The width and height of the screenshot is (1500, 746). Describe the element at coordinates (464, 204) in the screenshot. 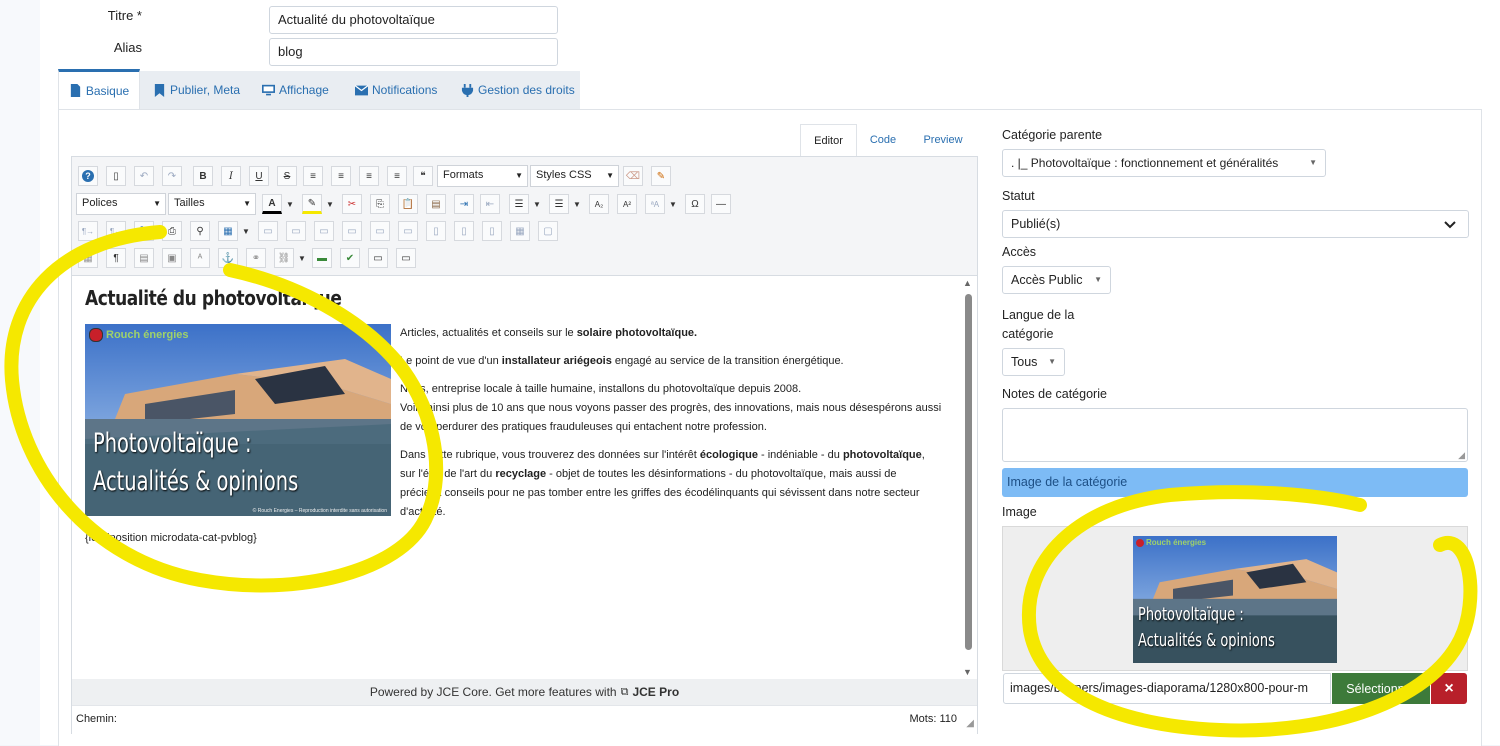

I see `indent-icon: ⇥` at that location.